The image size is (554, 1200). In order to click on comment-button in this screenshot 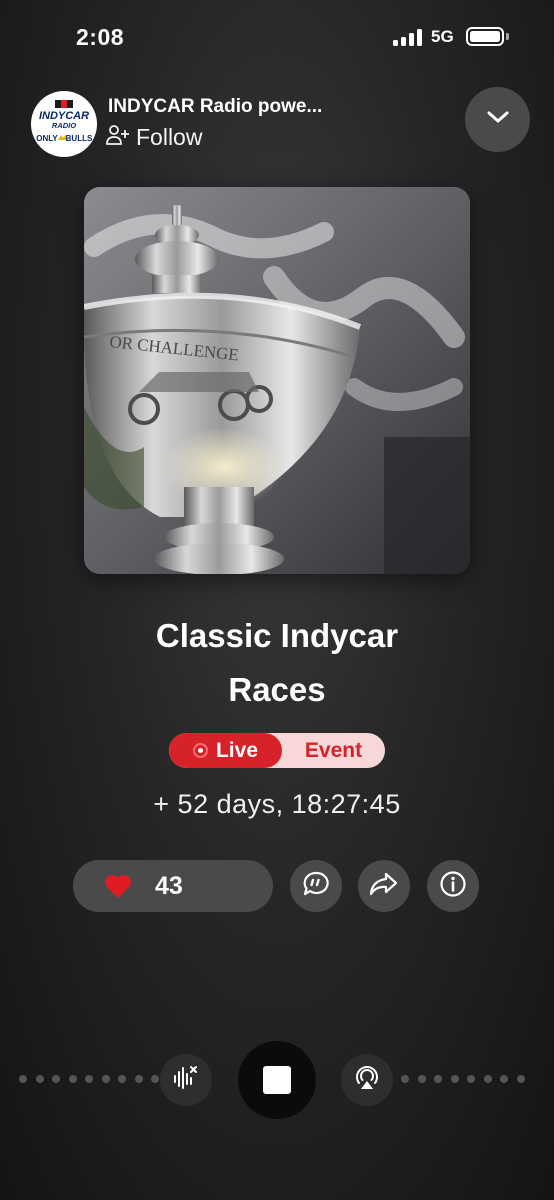, I will do `click(316, 886)`.